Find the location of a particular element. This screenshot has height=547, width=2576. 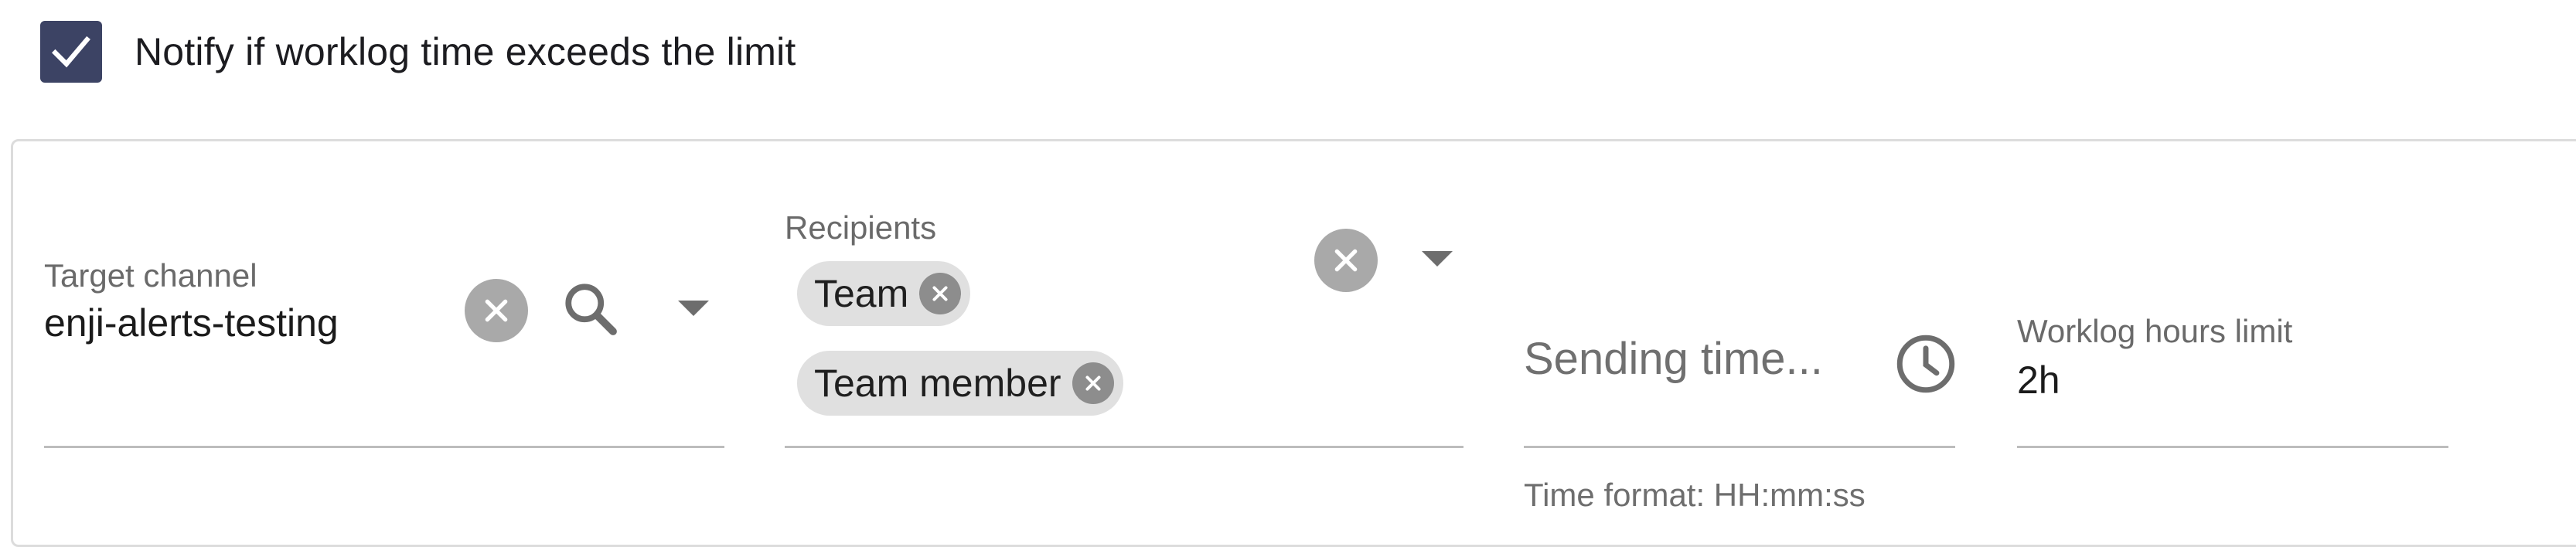

search-icon is located at coordinates (591, 309).